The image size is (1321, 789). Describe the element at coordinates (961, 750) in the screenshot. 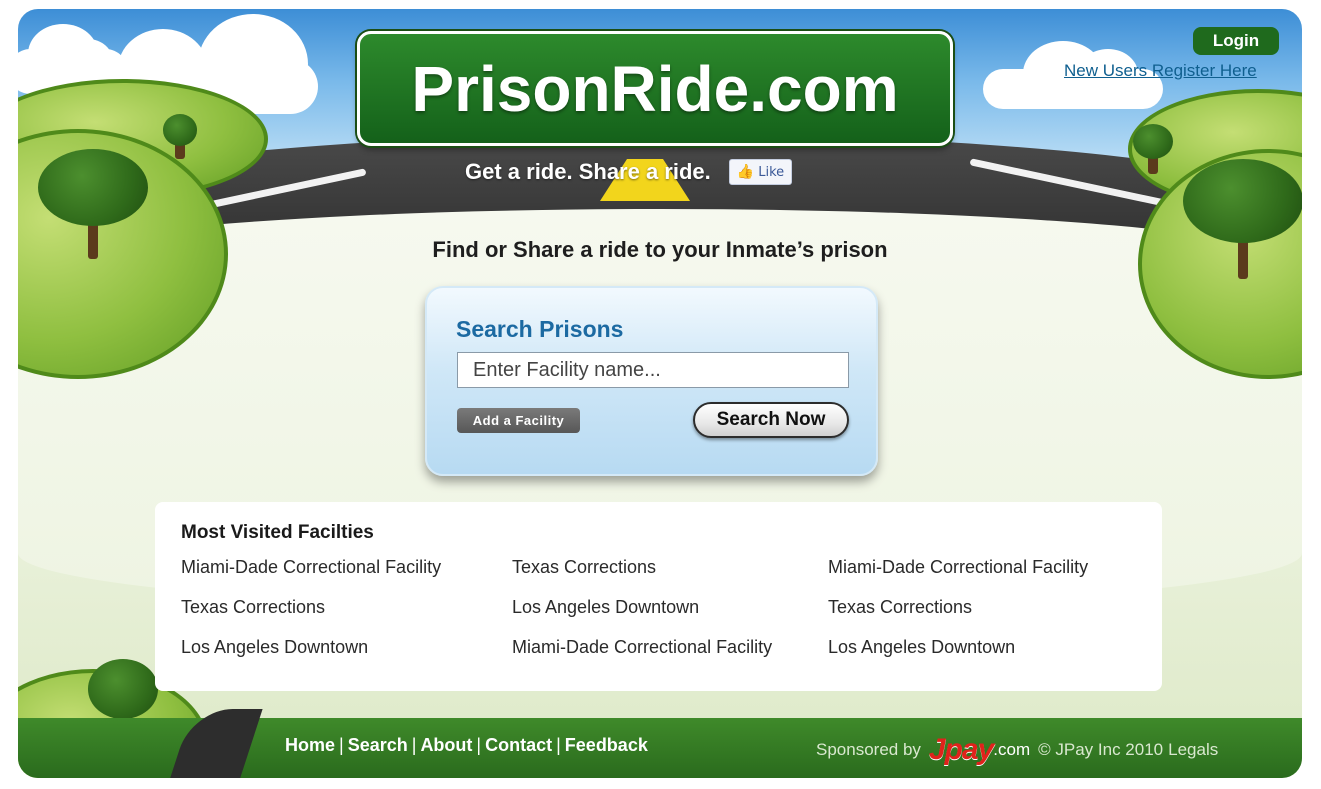

I see `jpay-logo: Jpay` at that location.